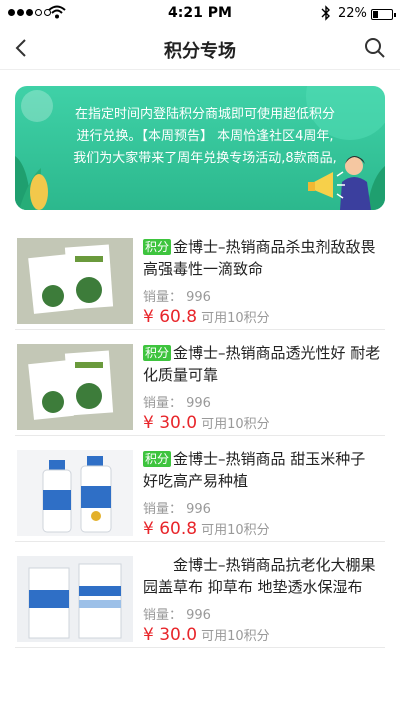  I want to click on product-title: 积分 金博士–热销商品杀虫剂敌敌畏高强毒性一滴致命, so click(259, 258).